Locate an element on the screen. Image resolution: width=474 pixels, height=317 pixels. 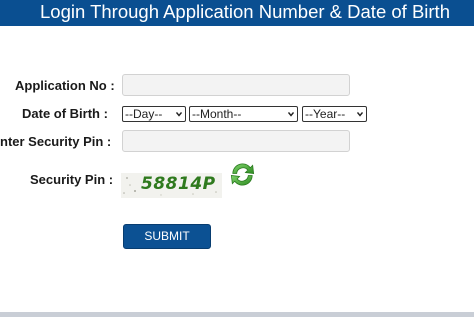
day-select-value: --Day-- is located at coordinates (144, 114).